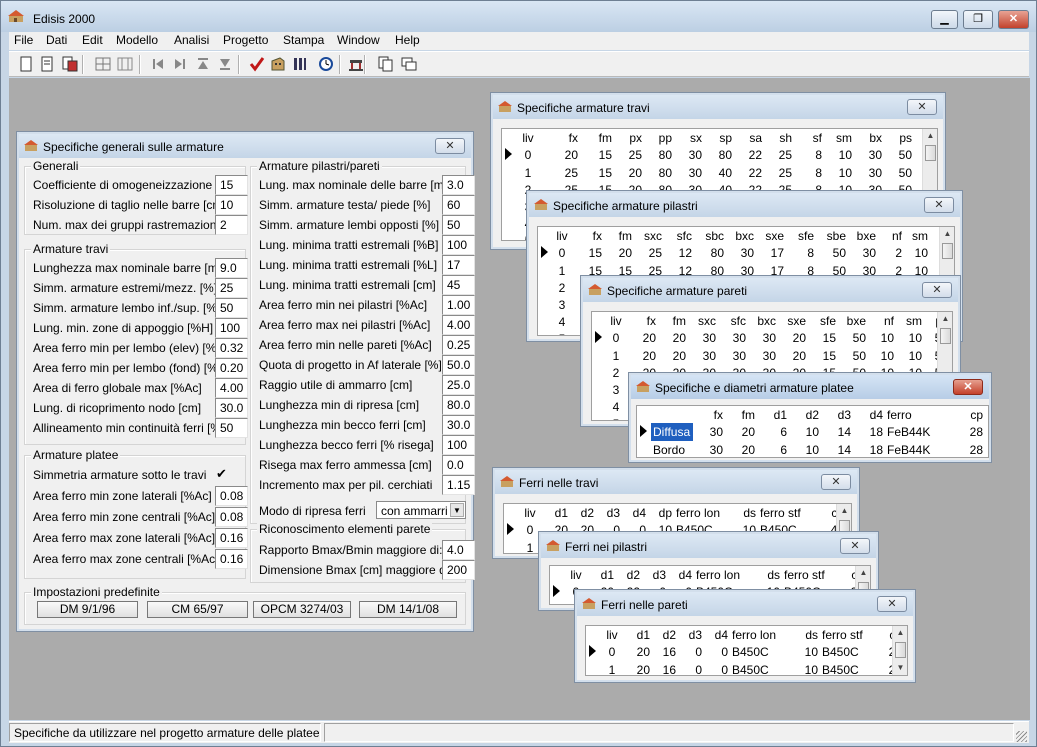  I want to click on grid-row: 02020303030201550101050, so click(771, 338).